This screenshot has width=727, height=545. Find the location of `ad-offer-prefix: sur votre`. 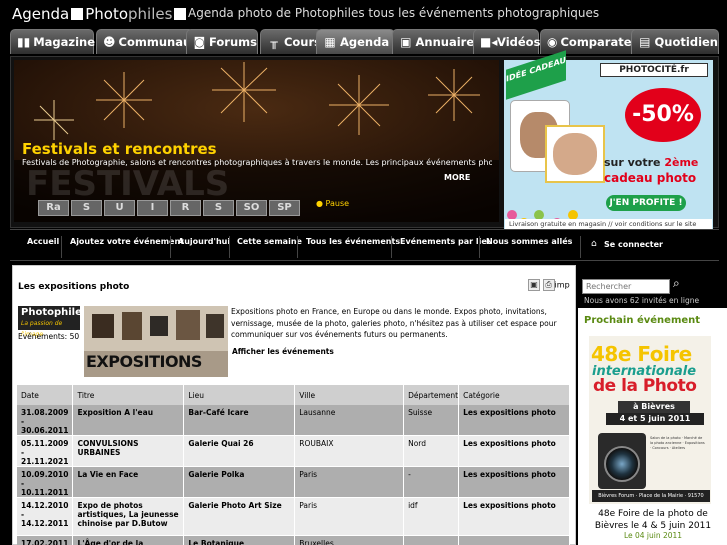

ad-offer-prefix: sur votre is located at coordinates (634, 162).